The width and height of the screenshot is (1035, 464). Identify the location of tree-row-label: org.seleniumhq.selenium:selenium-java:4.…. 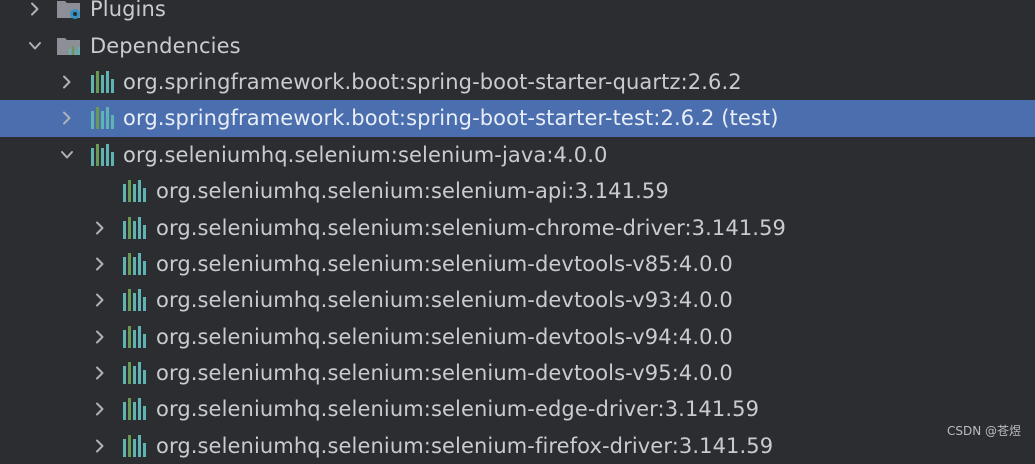
(365, 154).